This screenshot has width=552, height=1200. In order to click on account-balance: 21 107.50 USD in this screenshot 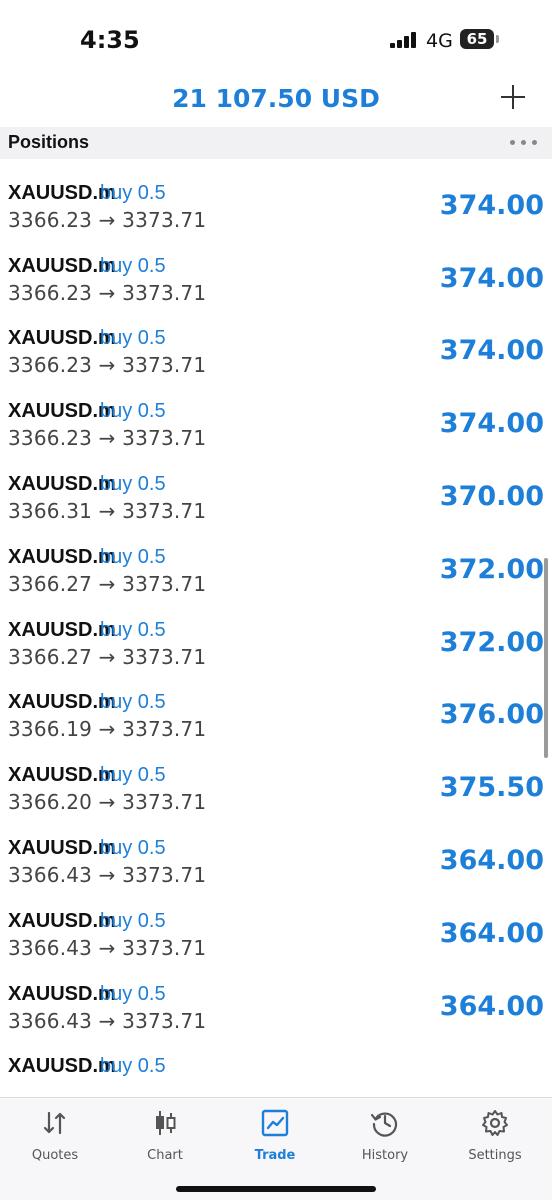, I will do `click(276, 98)`.